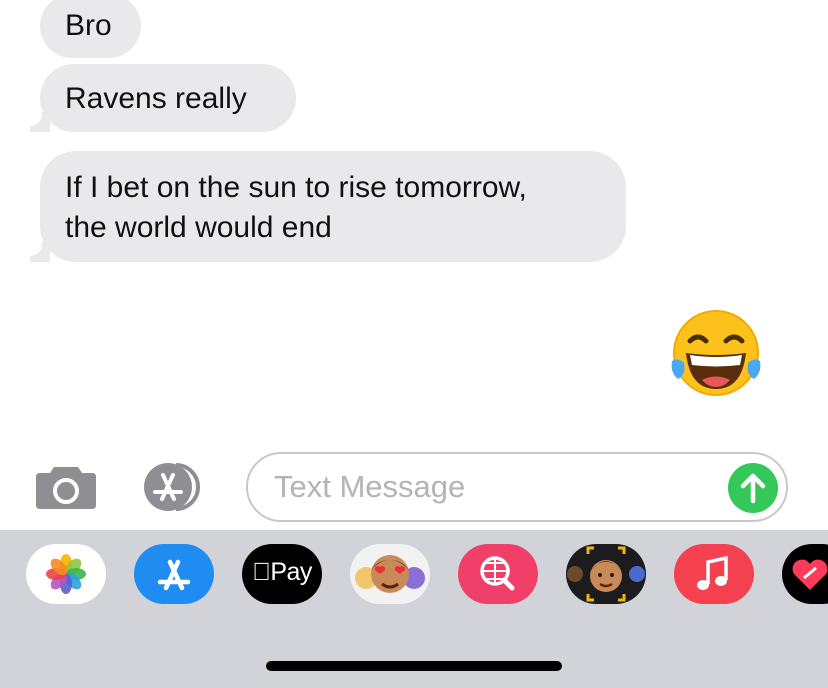  What do you see at coordinates (156, 98) in the screenshot?
I see `message-text: Ravens really` at bounding box center [156, 98].